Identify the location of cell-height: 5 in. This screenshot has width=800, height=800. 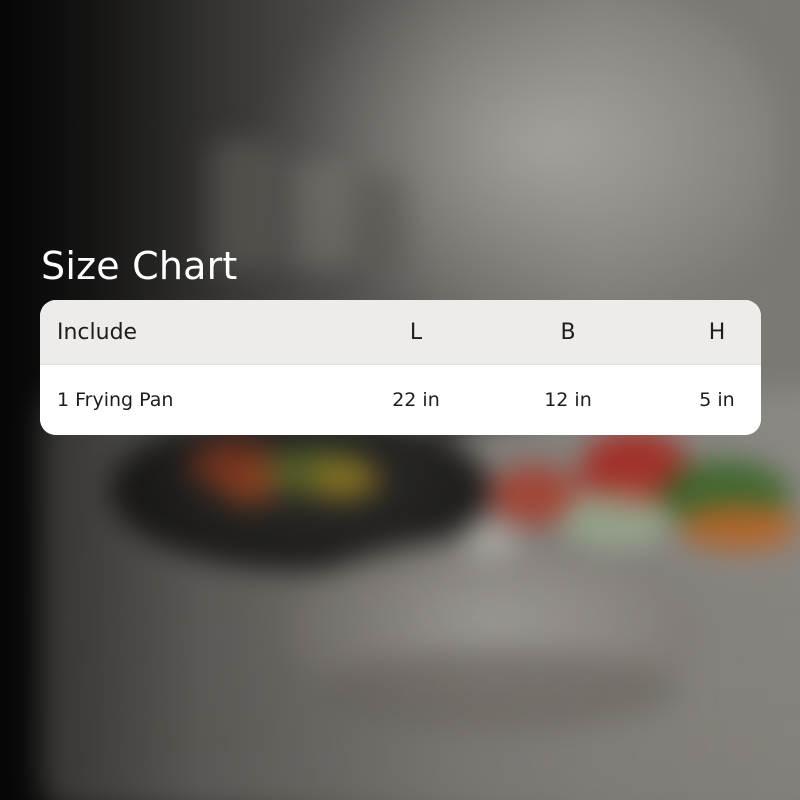
(717, 400).